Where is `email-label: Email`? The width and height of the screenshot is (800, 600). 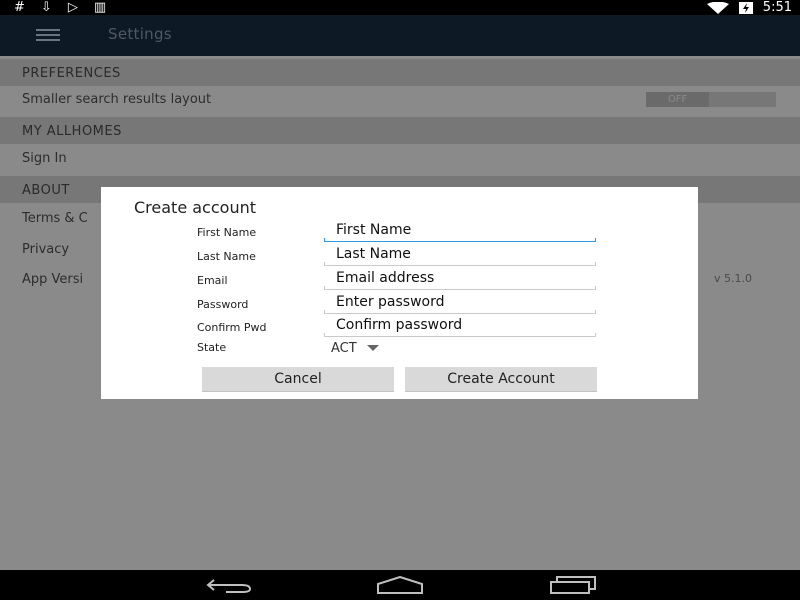
email-label: Email is located at coordinates (212, 280).